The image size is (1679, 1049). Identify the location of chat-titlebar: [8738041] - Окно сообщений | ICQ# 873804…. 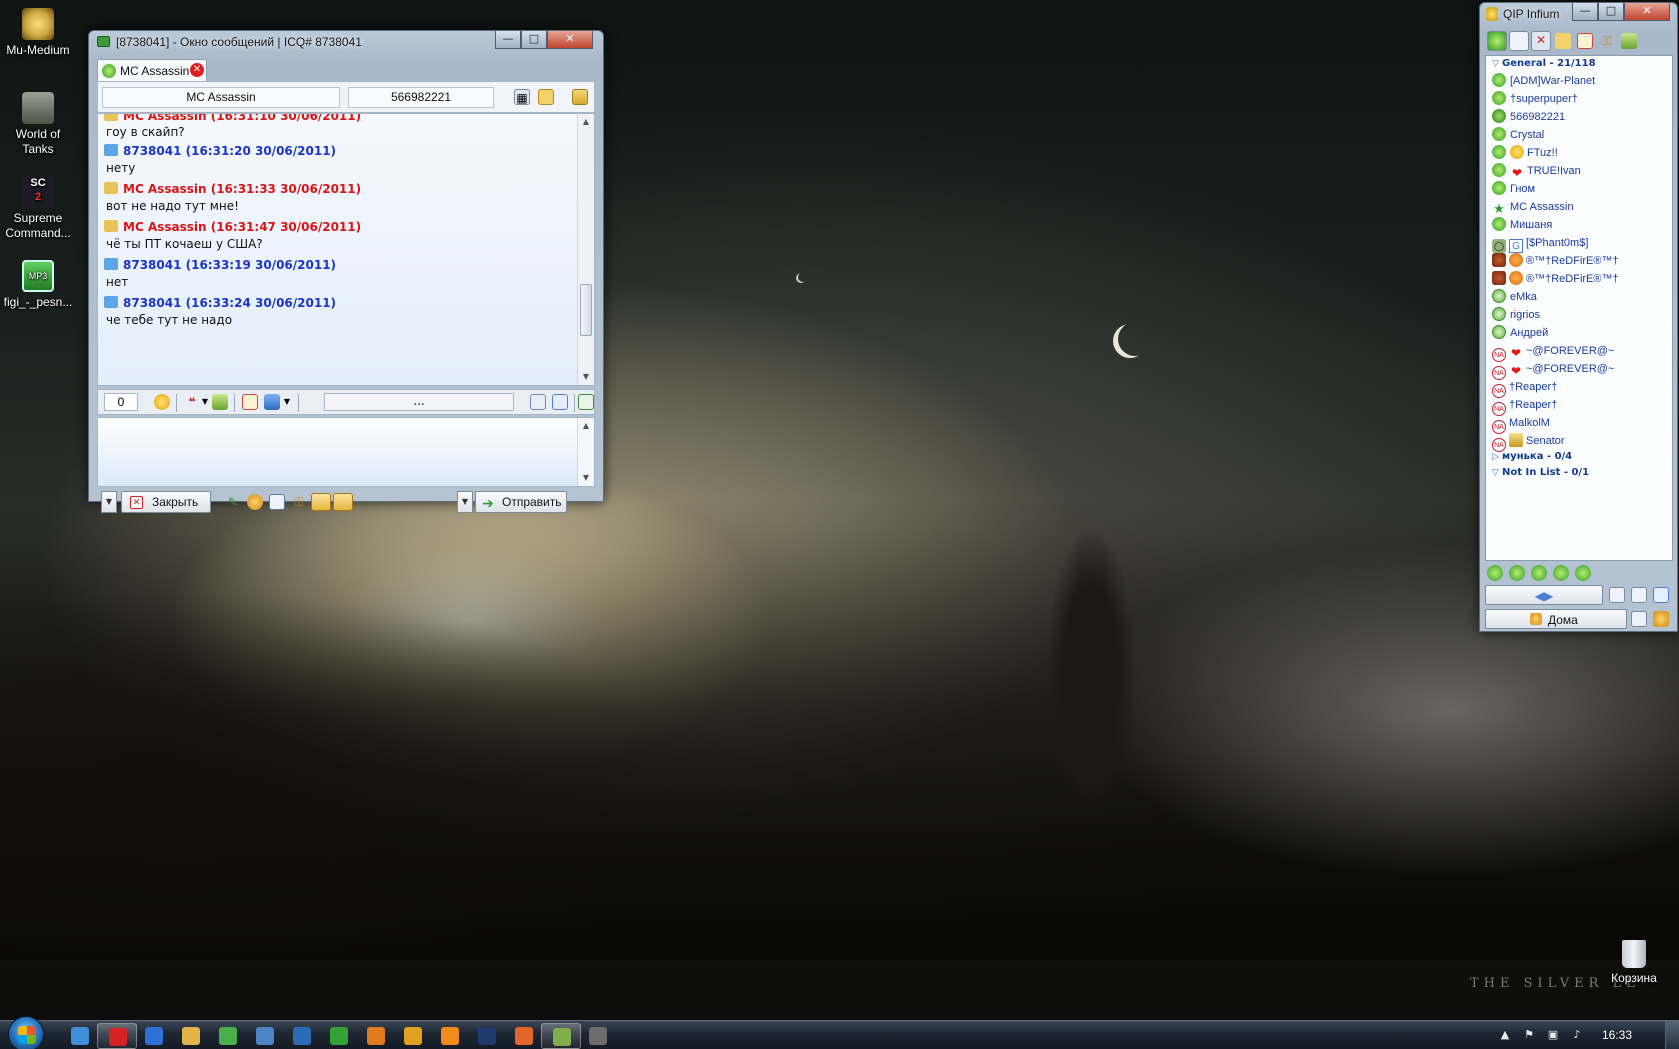
(346, 42).